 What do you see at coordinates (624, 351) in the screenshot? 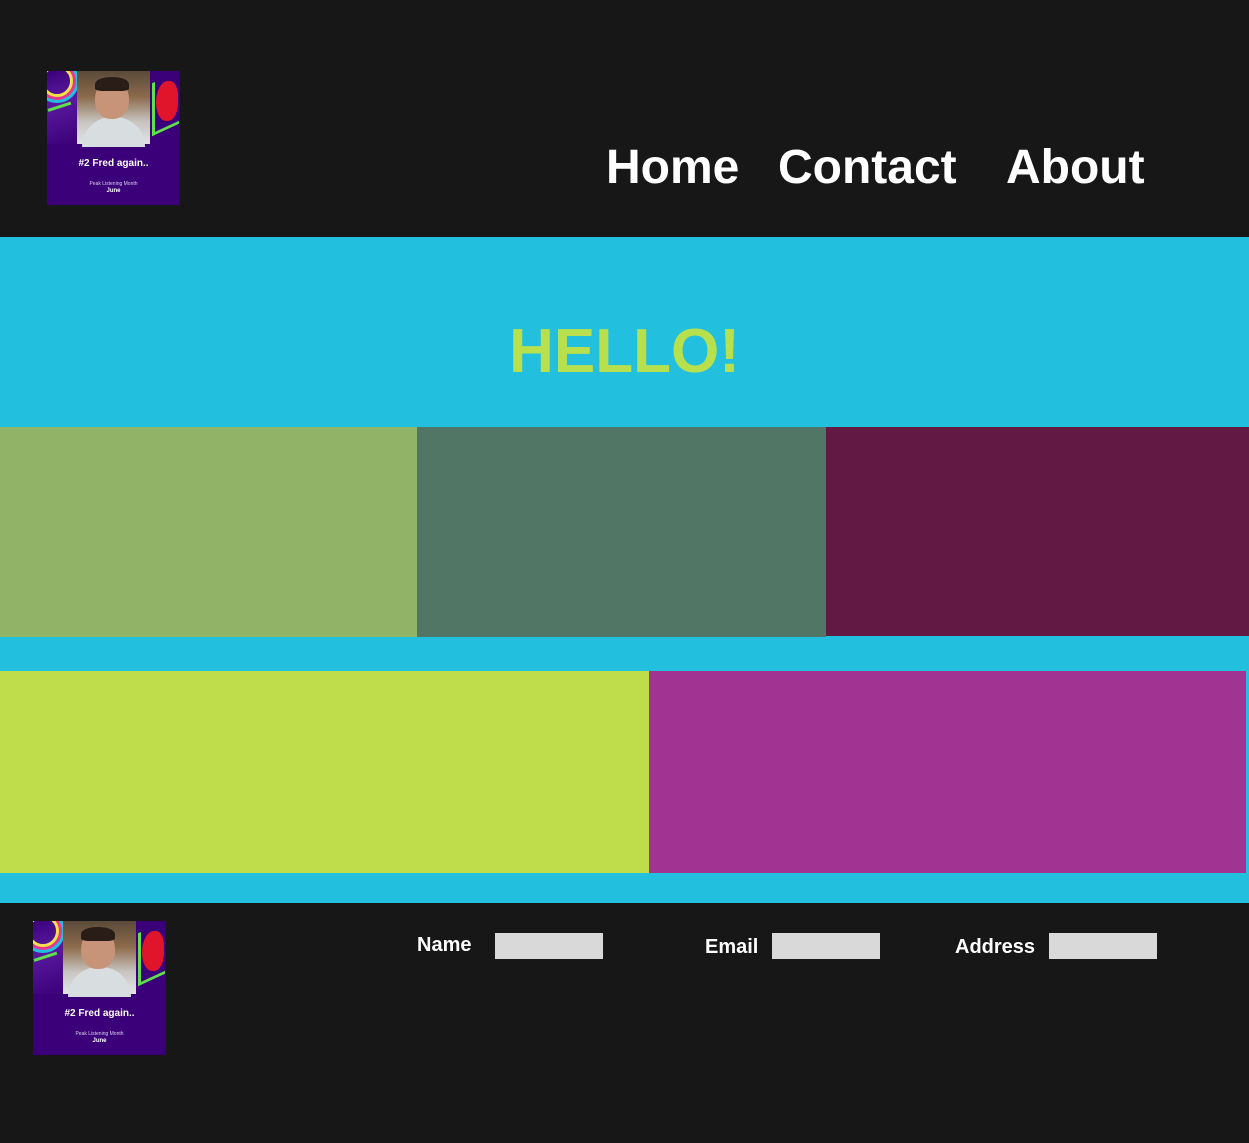
I see `hero-title: HELLO!` at bounding box center [624, 351].